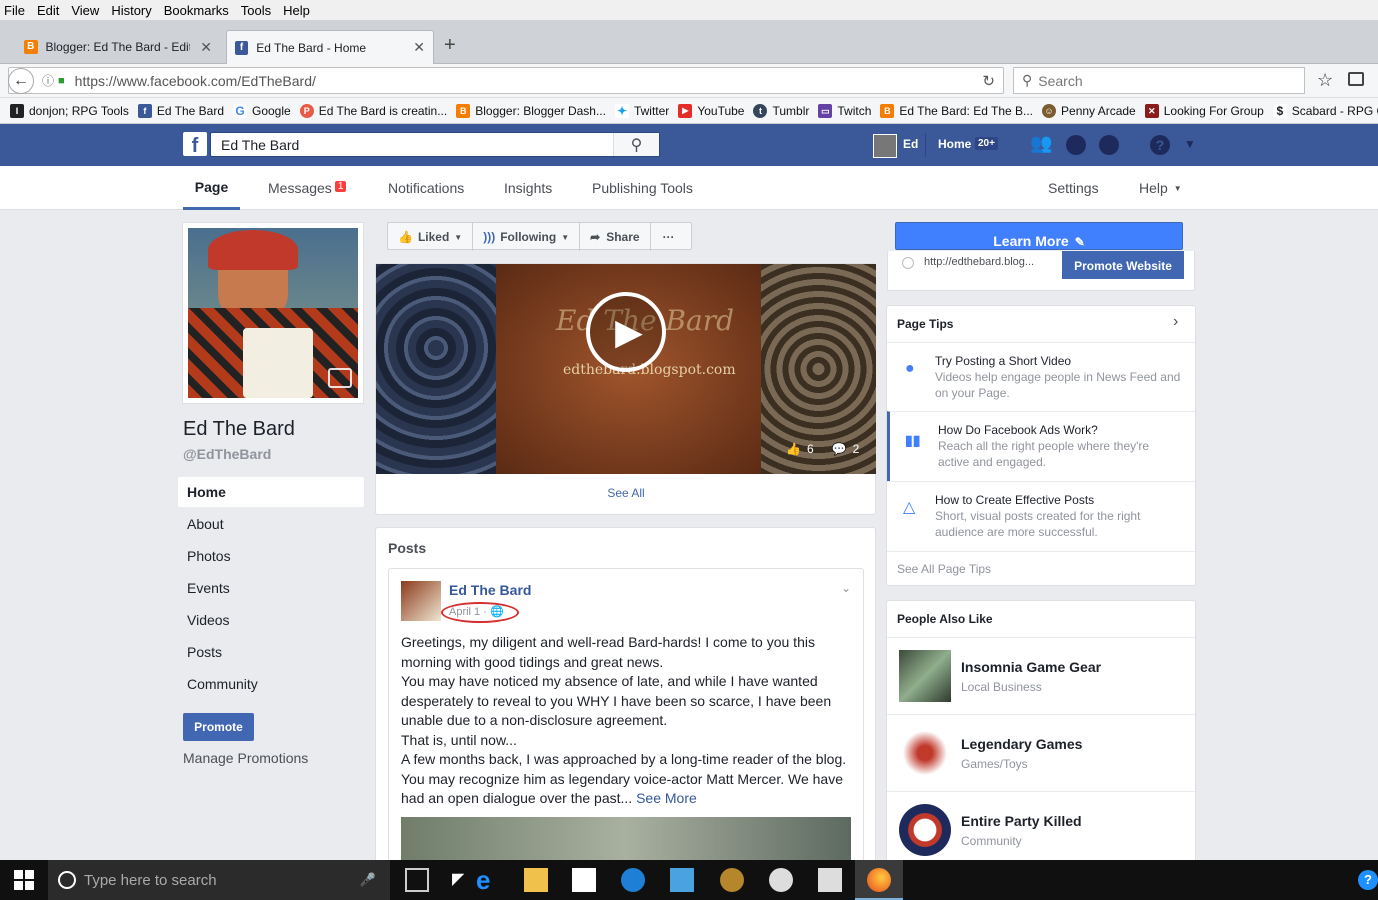  Describe the element at coordinates (846, 588) in the screenshot. I see `chevron-down-icon: ⌄` at that location.